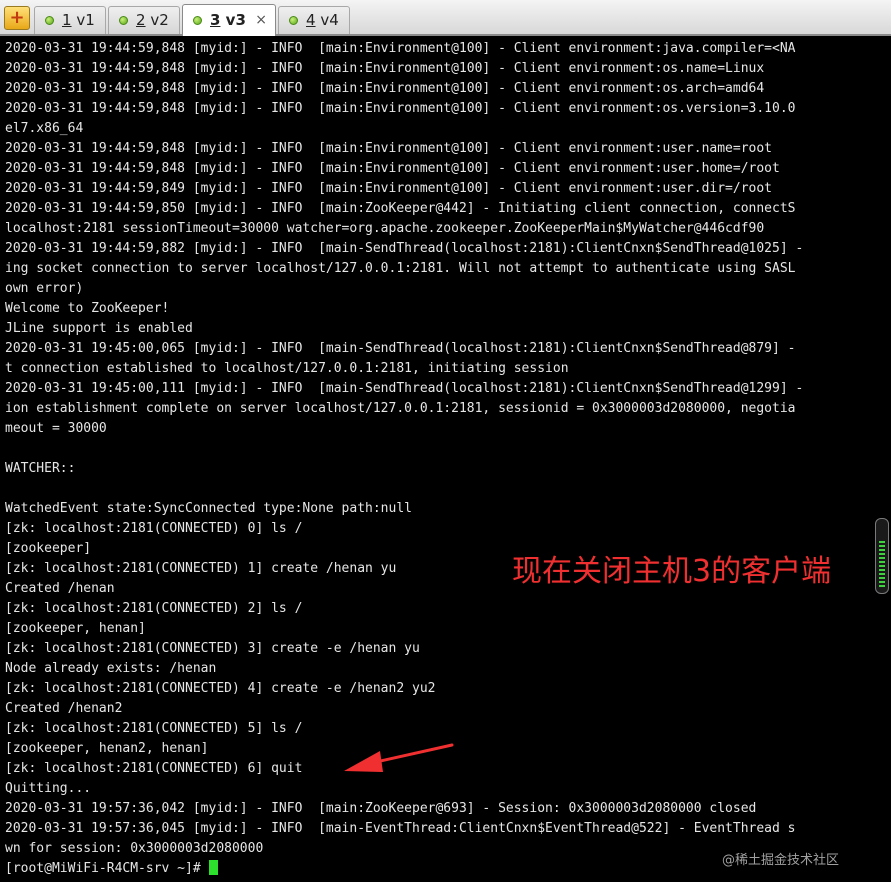 The width and height of the screenshot is (891, 882). I want to click on annotation-arrow, so click(399, 757).